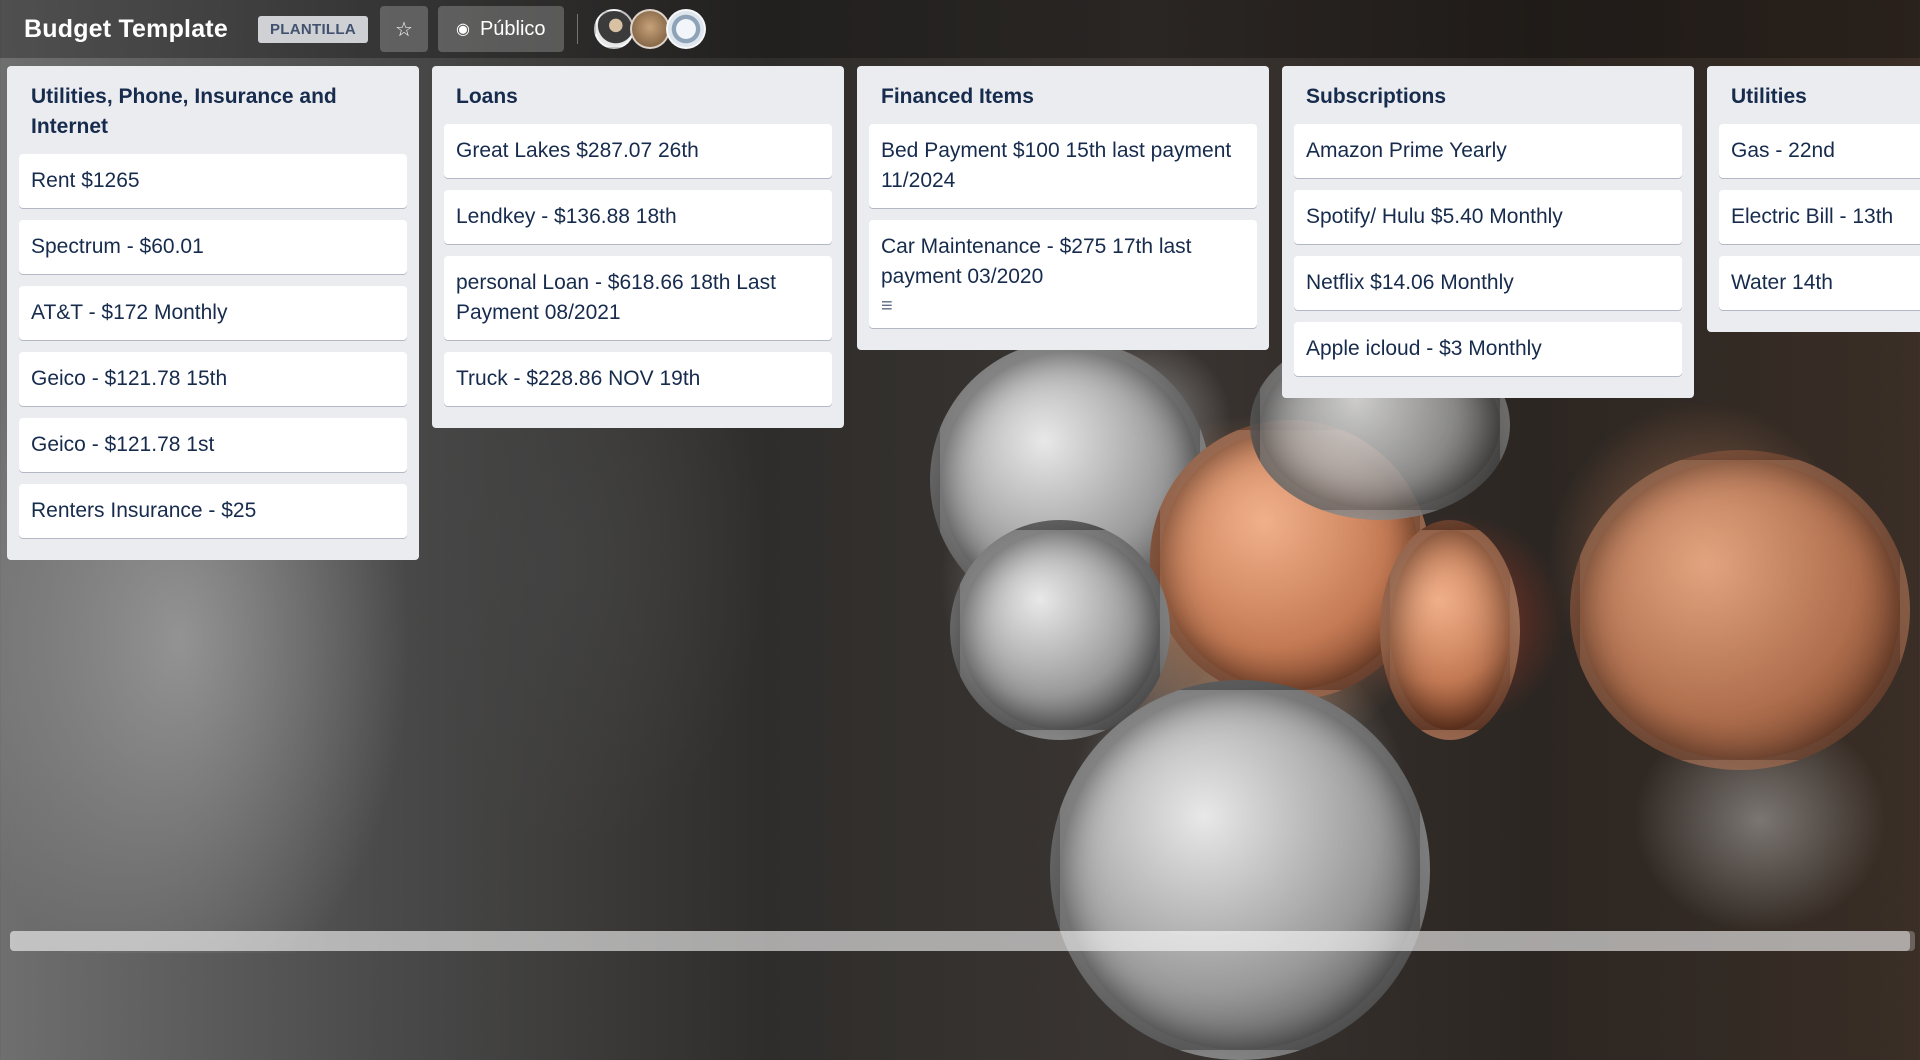 This screenshot has height=1060, width=1920. Describe the element at coordinates (638, 95) in the screenshot. I see `list-title: Loans` at that location.